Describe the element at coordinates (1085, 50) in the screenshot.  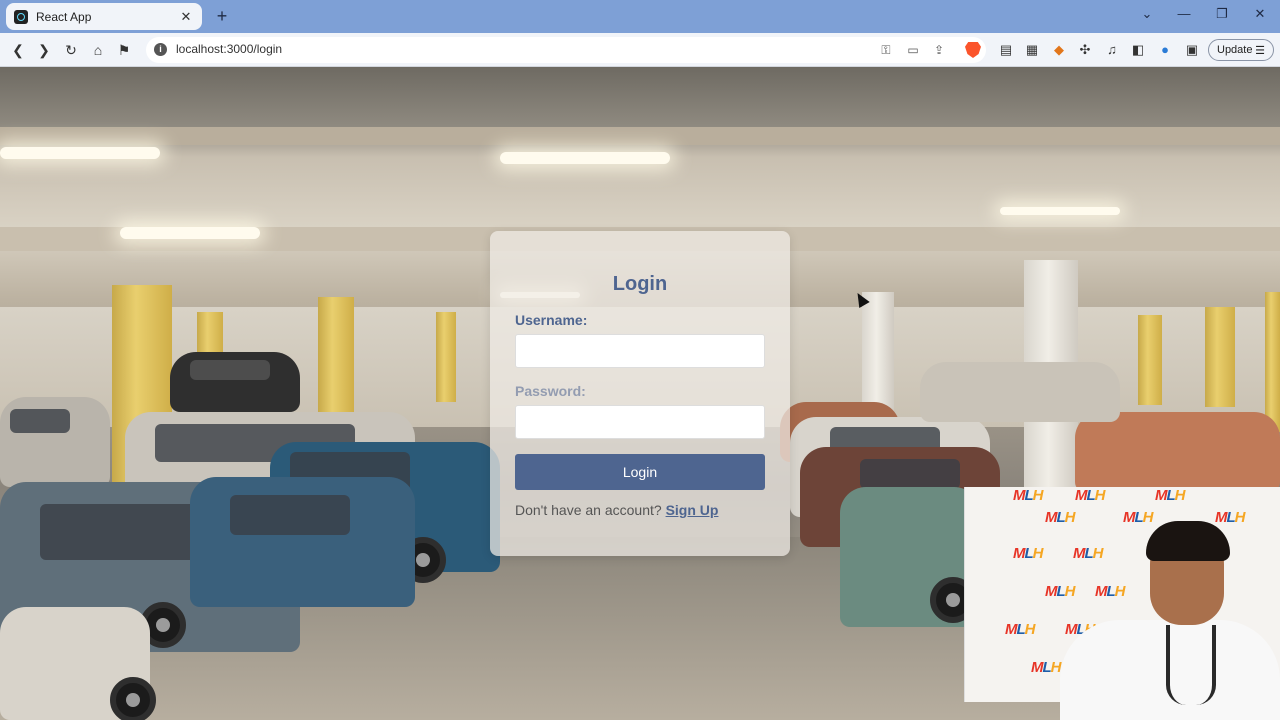
I see `extensions-puzzle-icon: ✣` at that location.